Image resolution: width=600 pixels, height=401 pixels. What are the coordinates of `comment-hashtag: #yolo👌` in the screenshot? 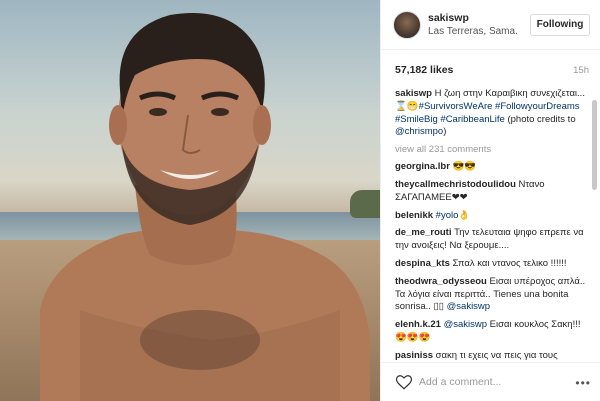 It's located at (453, 215).